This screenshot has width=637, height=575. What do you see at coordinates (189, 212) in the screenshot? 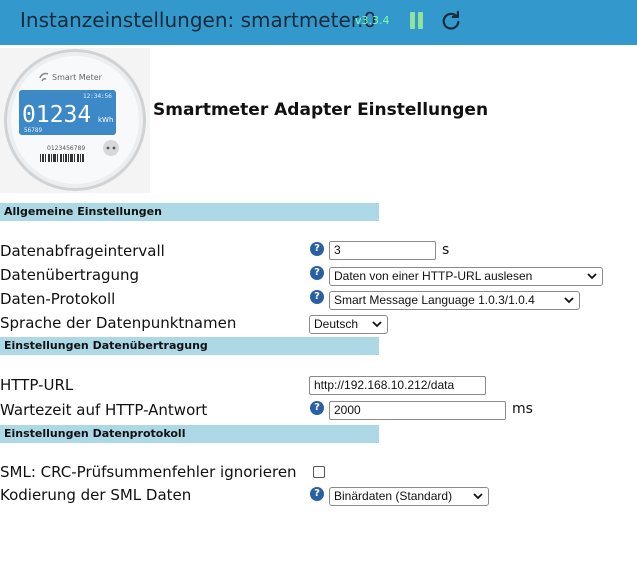
I see `section-header-general: Allgemeine Einstellungen` at bounding box center [189, 212].